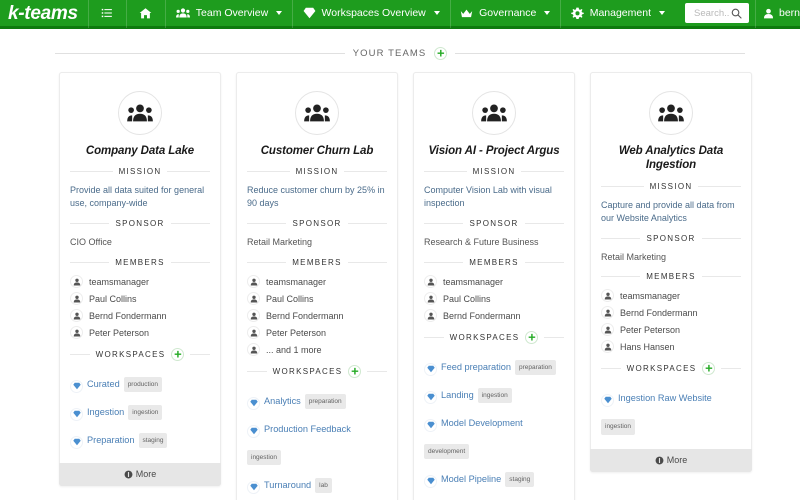 The width and height of the screenshot is (800, 500). I want to click on nav-item-workspaces-overview: Workspaces Overview, so click(371, 14).